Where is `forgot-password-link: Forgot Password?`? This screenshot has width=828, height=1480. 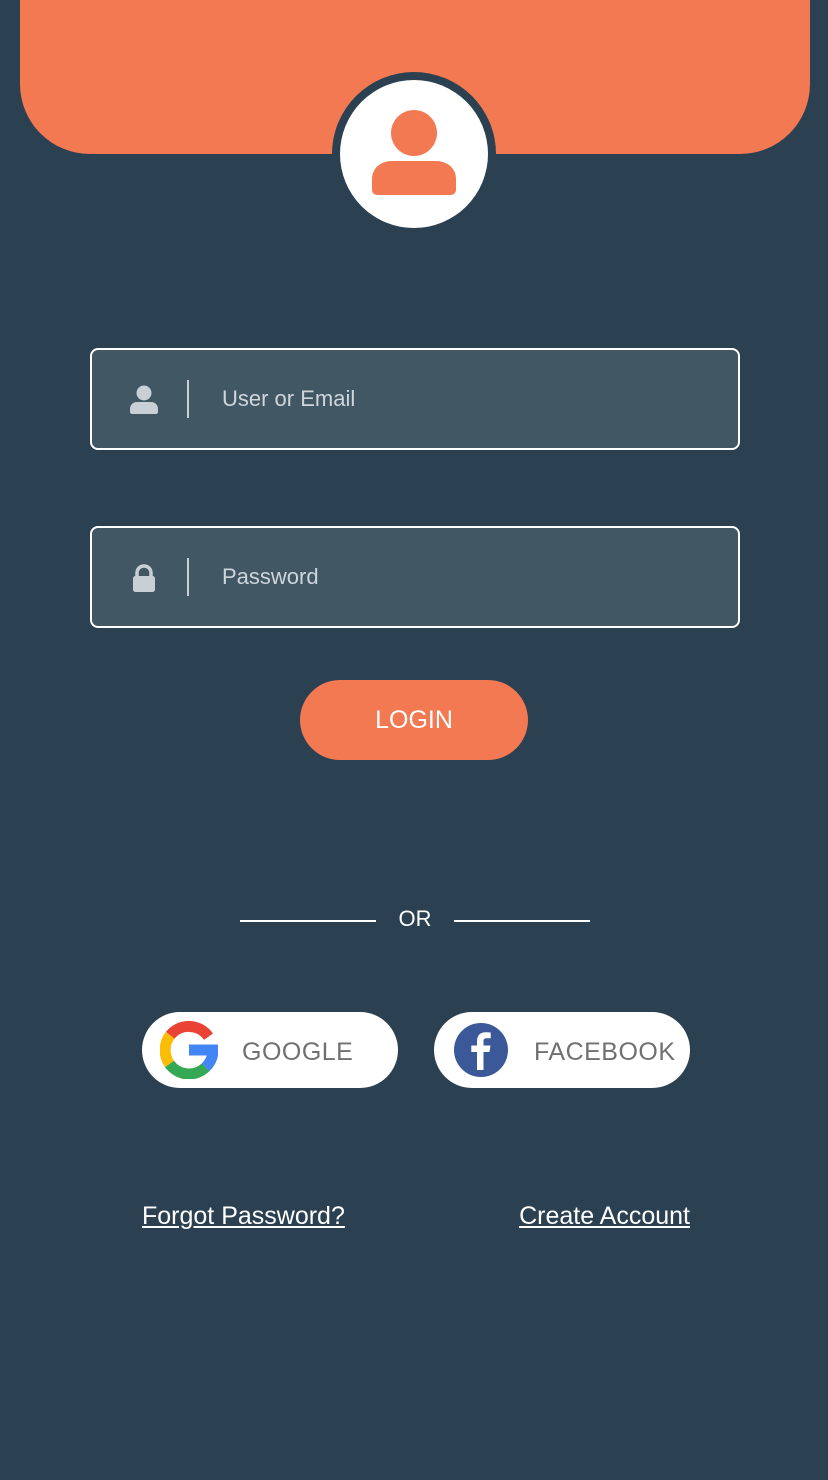
forgot-password-link: Forgot Password? is located at coordinates (243, 1216).